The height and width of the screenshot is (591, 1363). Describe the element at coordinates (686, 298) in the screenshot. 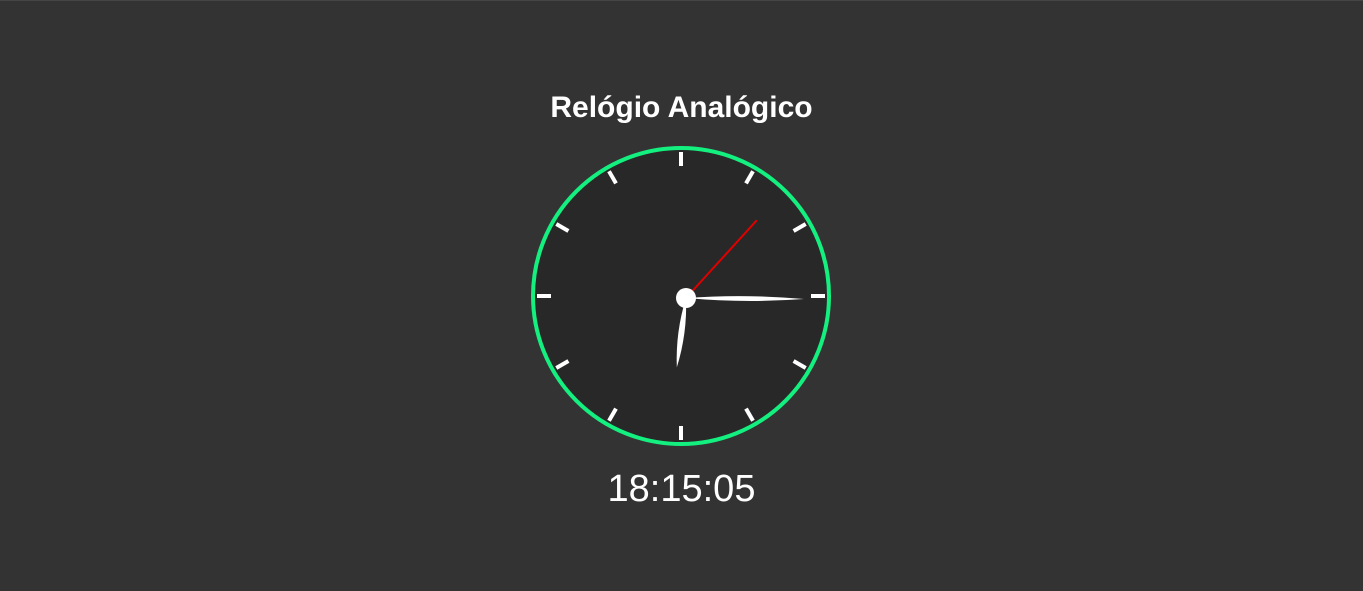

I see `center-pin` at that location.